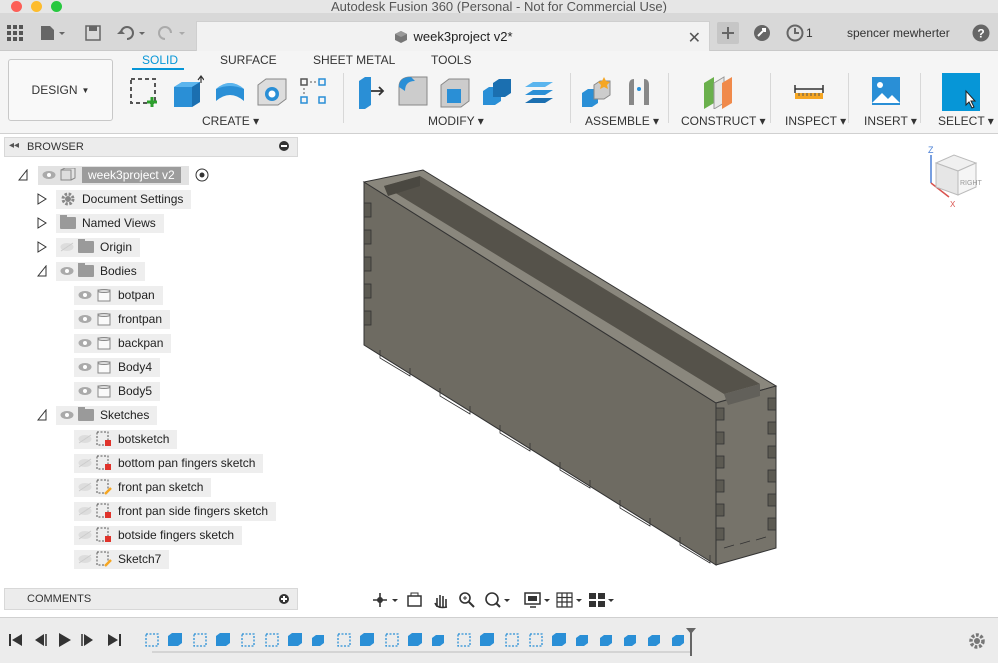 This screenshot has height=663, width=998. What do you see at coordinates (122, 559) in the screenshot?
I see `tree-item-sketch: Sketch7` at bounding box center [122, 559].